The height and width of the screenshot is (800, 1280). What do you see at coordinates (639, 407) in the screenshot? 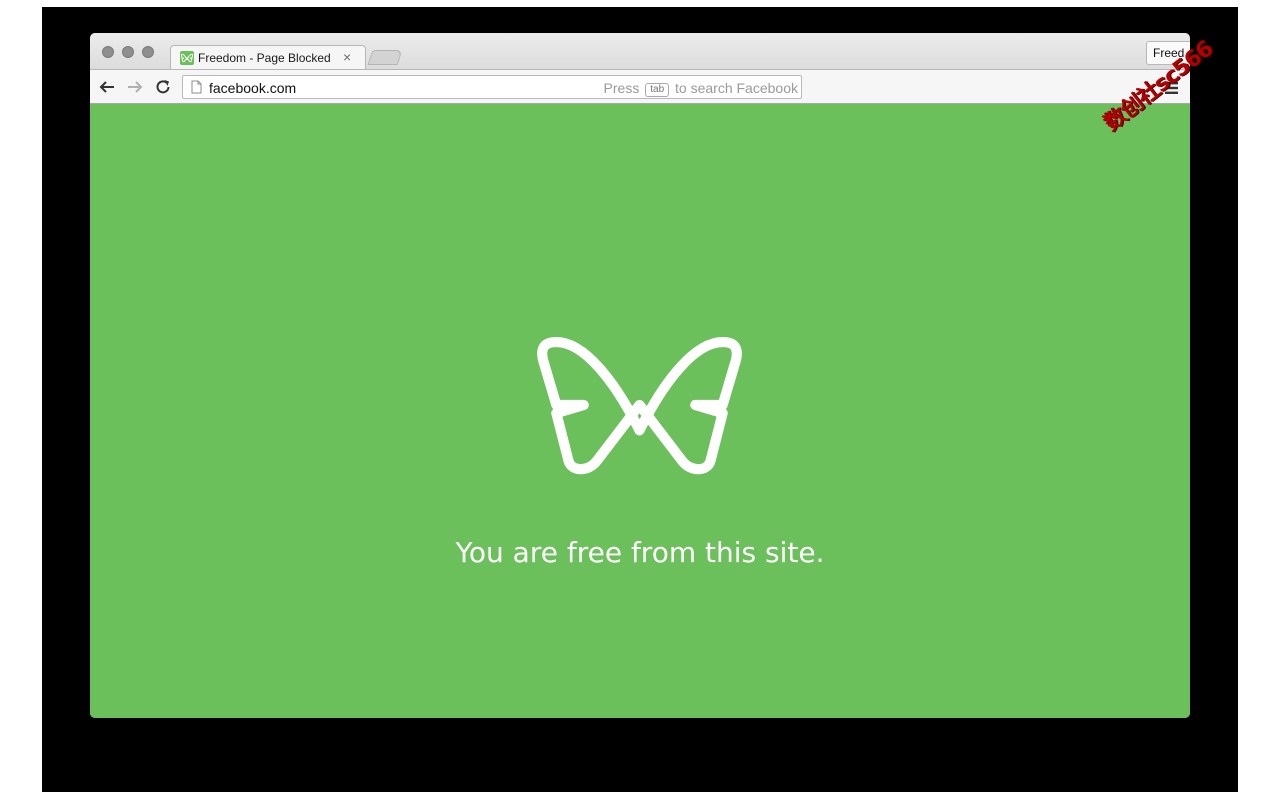
I see `butterfly-icon` at bounding box center [639, 407].